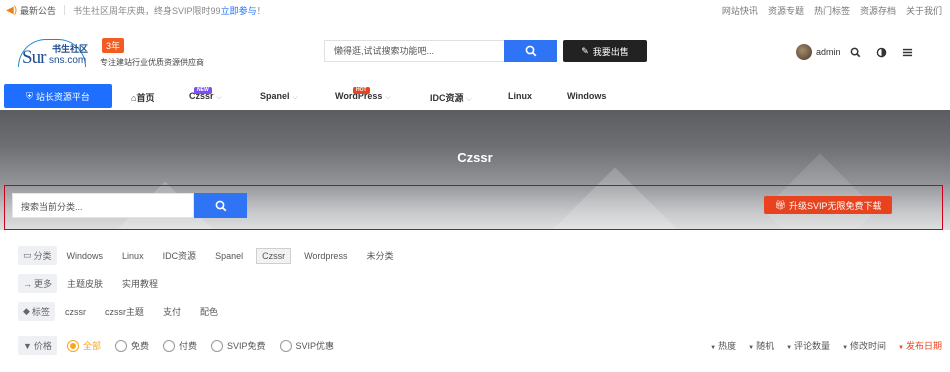  Describe the element at coordinates (145, 98) in the screenshot. I see `nav-item-label: 首页` at that location.